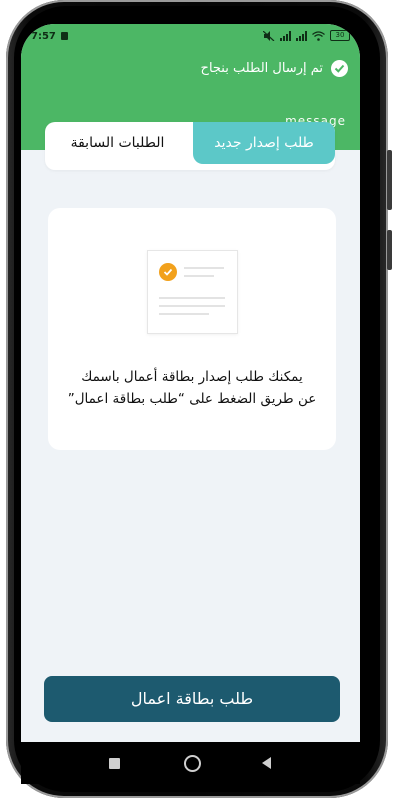 Image resolution: width=394 pixels, height=800 pixels. I want to click on sim-icon, so click(64, 36).